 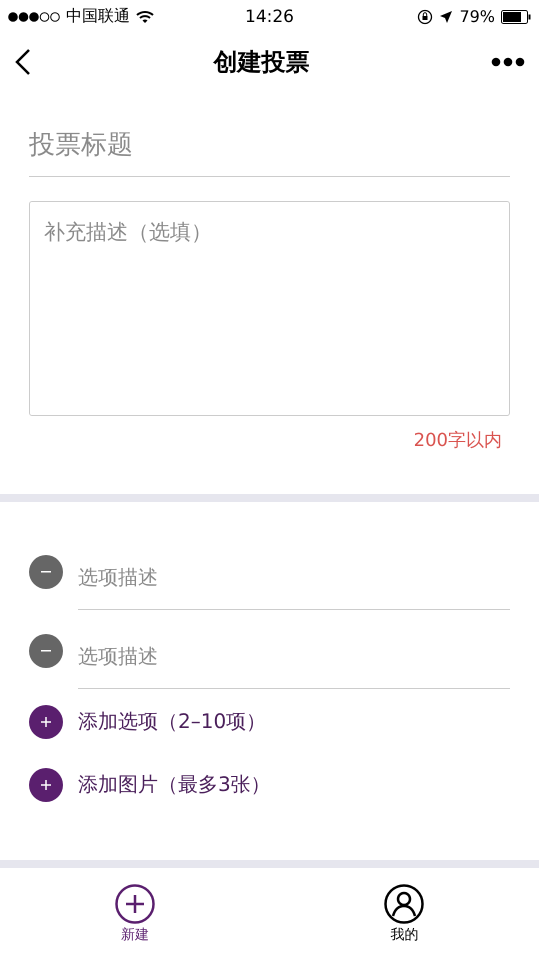 I want to click on page-title: 创建投票, so click(x=262, y=62).